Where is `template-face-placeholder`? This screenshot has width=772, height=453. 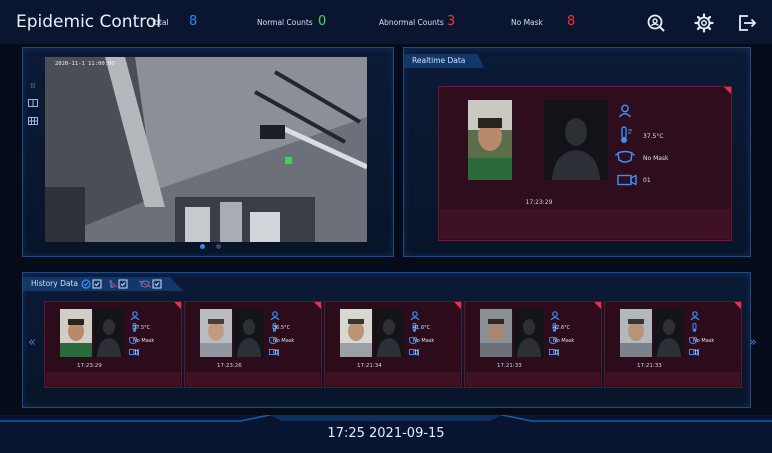
template-face-placeholder is located at coordinates (576, 140).